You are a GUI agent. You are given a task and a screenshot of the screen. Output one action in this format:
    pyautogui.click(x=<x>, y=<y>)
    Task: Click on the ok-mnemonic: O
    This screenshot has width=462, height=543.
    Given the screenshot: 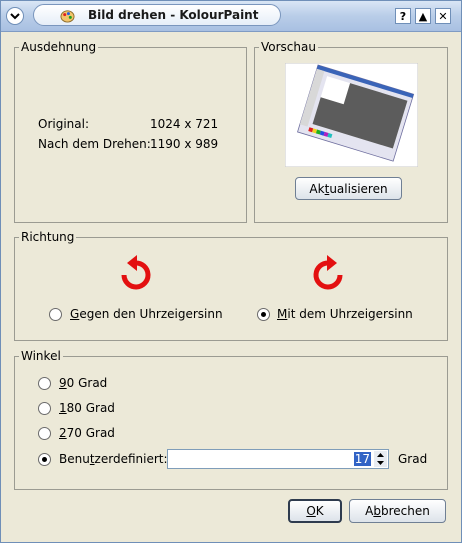 What is the action you would take?
    pyautogui.click(x=311, y=511)
    